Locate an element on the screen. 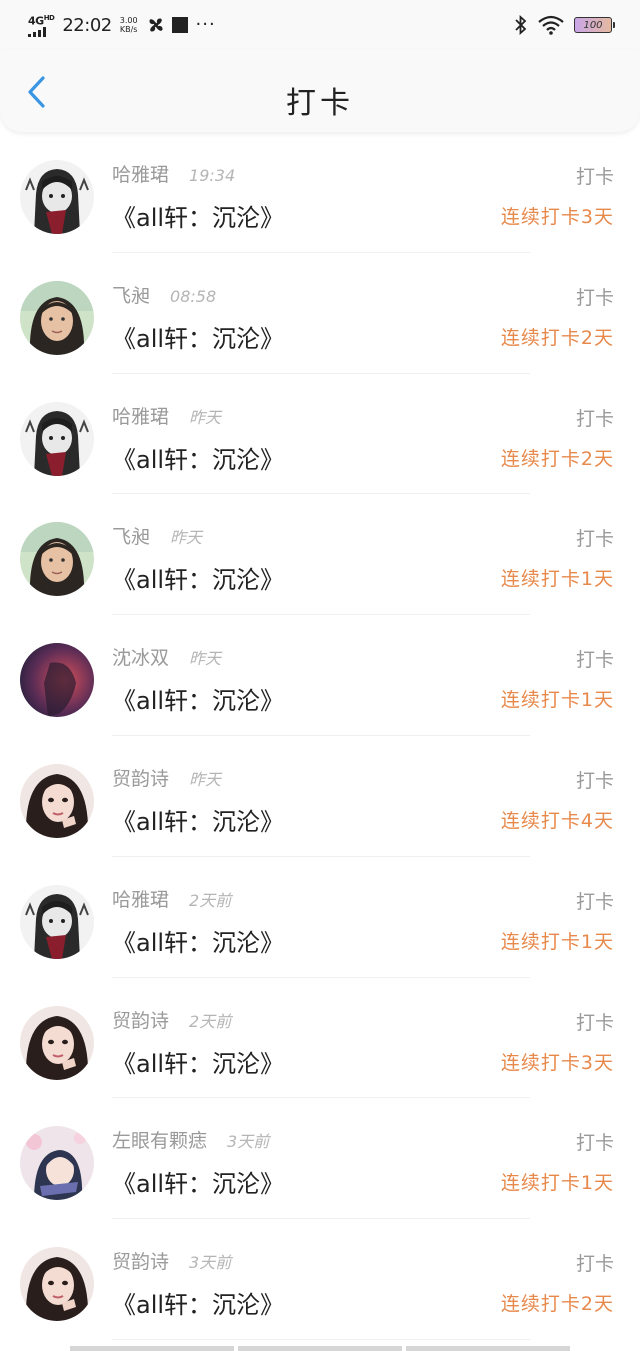 This screenshot has width=640, height=1351. checkin-item: 贸韵诗 3天前 打卡 《all轩：沉沦》 连续打卡2天 is located at coordinates (320, 1279).